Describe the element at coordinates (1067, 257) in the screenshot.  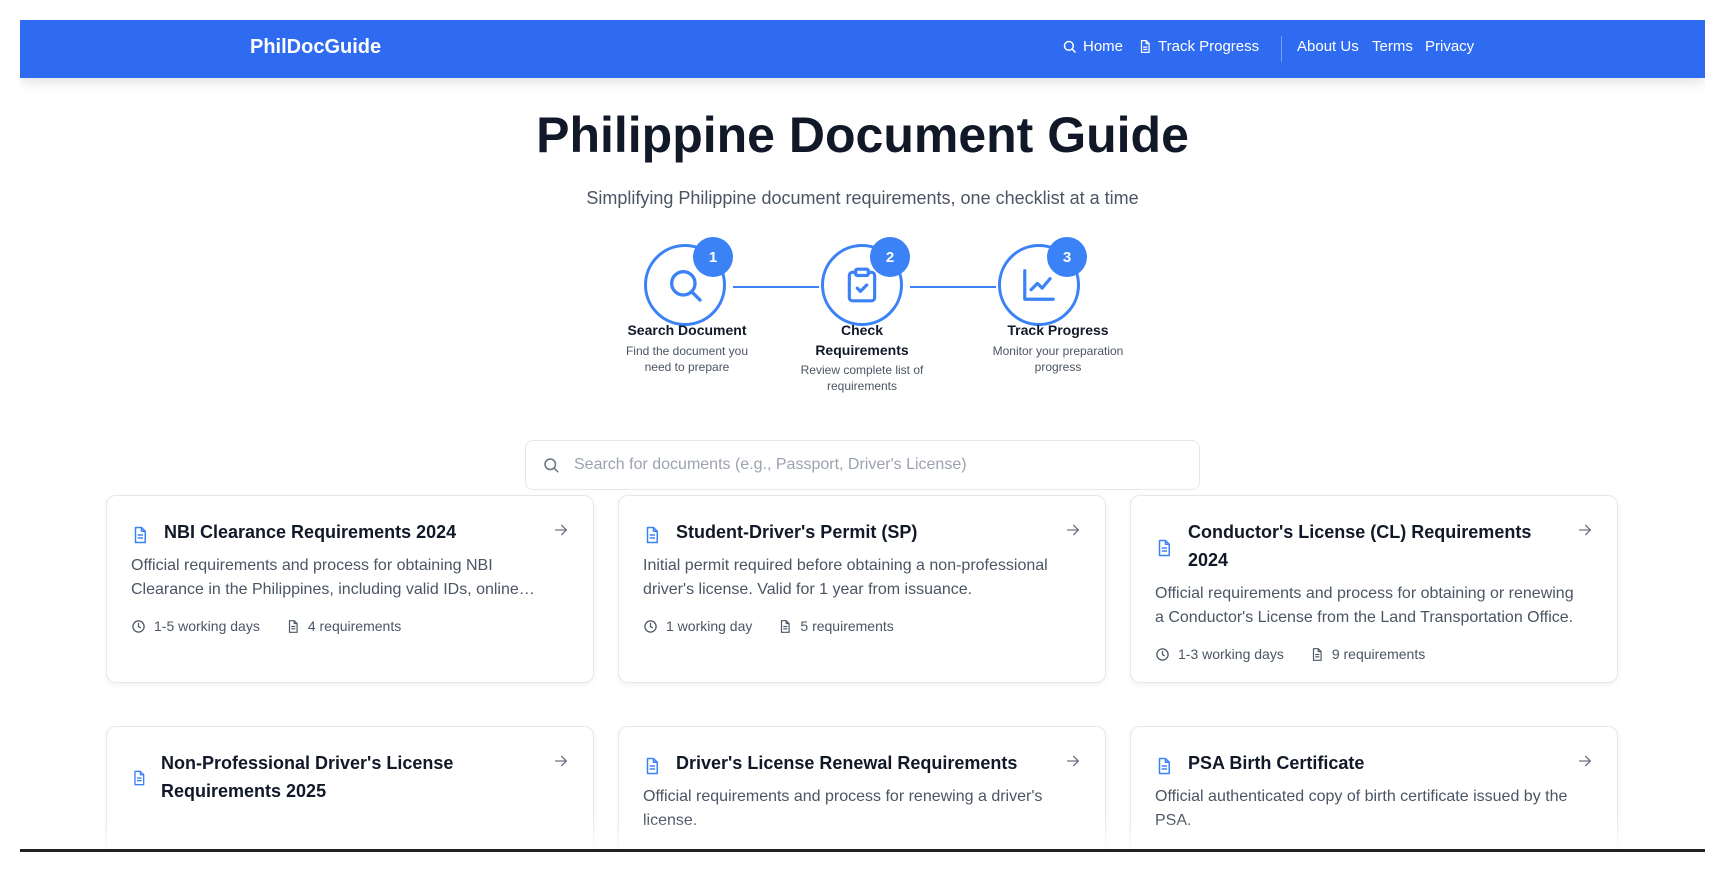
I see `step-3-badge: 3` at that location.